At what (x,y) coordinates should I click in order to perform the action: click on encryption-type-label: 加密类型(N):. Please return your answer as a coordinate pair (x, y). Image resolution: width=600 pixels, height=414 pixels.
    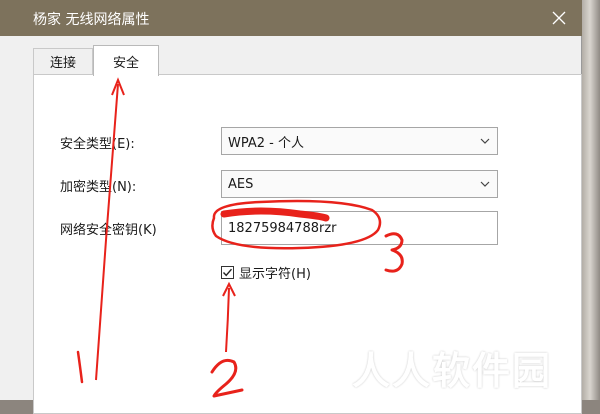
    Looking at the image, I should click on (98, 187).